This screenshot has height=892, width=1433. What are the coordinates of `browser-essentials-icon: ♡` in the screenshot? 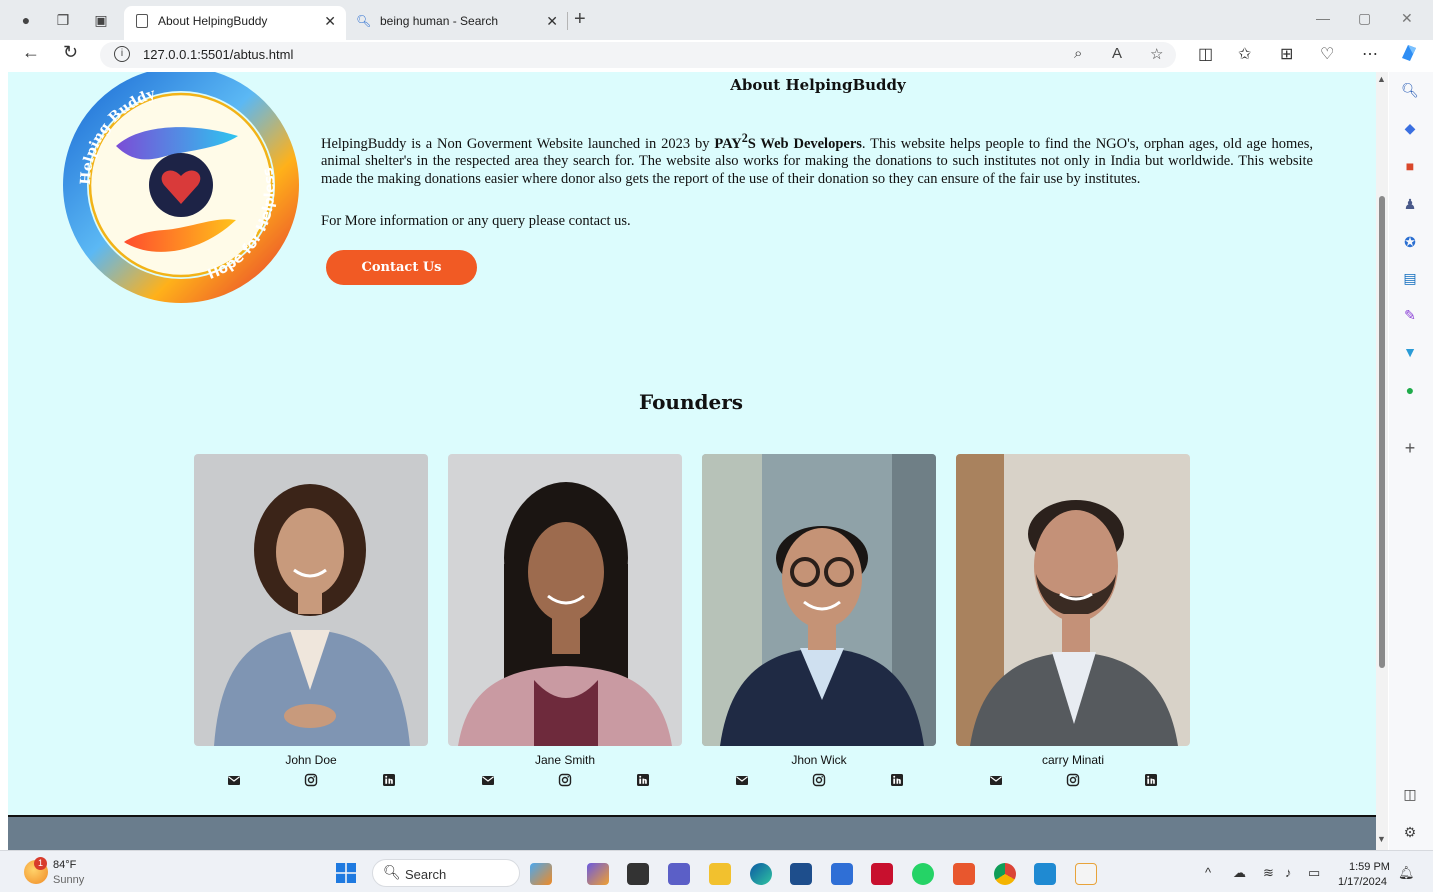 It's located at (1327, 54).